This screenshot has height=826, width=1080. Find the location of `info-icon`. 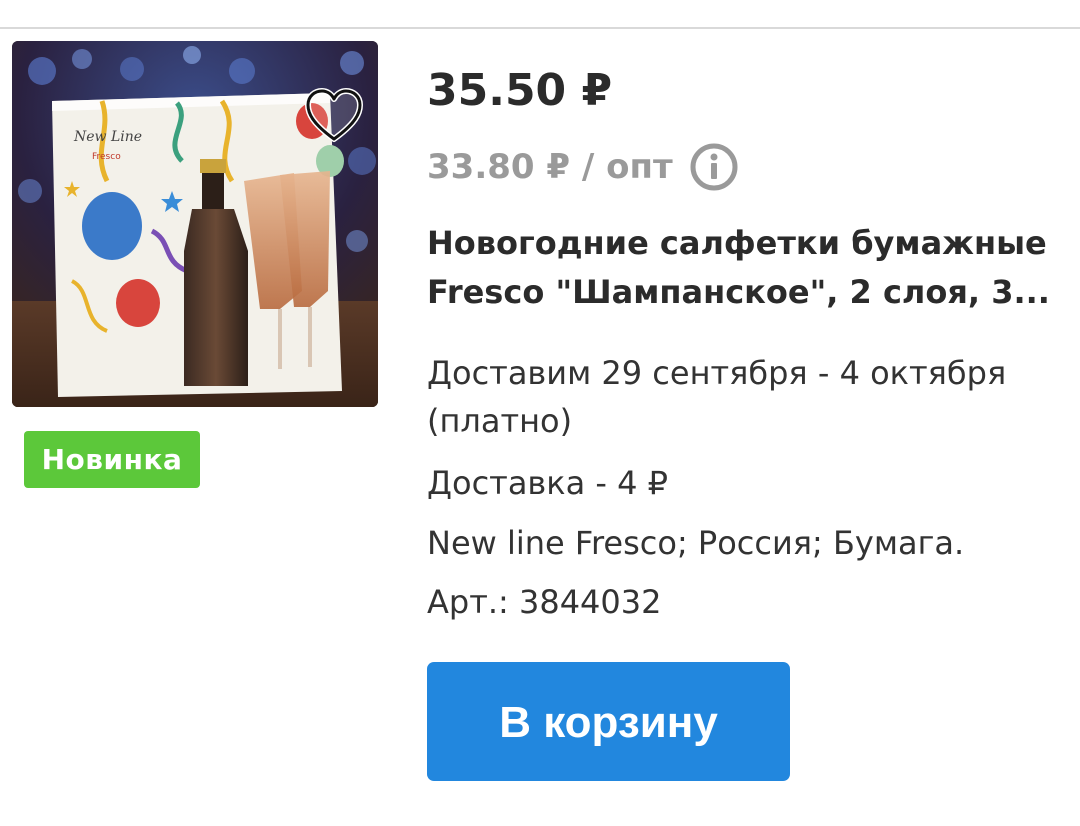

info-icon is located at coordinates (714, 167).